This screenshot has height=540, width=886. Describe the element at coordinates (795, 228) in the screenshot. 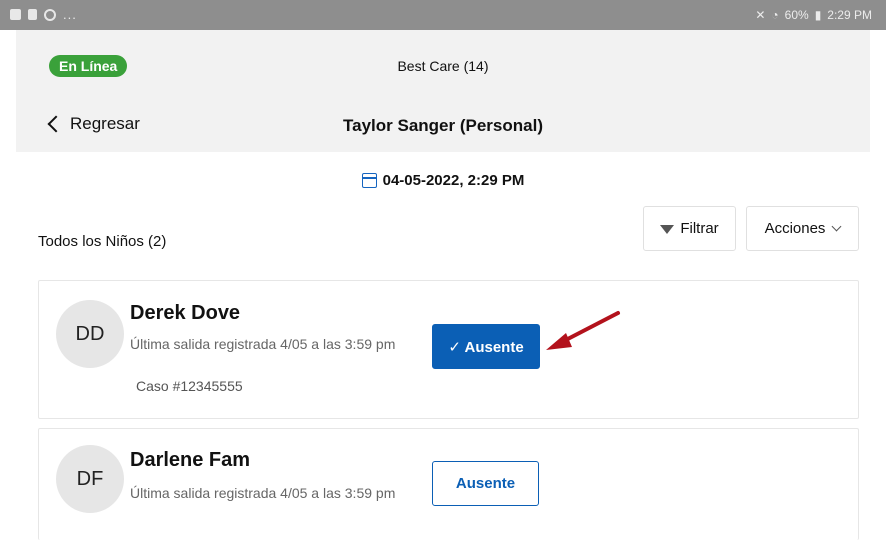

I see `actions-label: Acciones` at that location.